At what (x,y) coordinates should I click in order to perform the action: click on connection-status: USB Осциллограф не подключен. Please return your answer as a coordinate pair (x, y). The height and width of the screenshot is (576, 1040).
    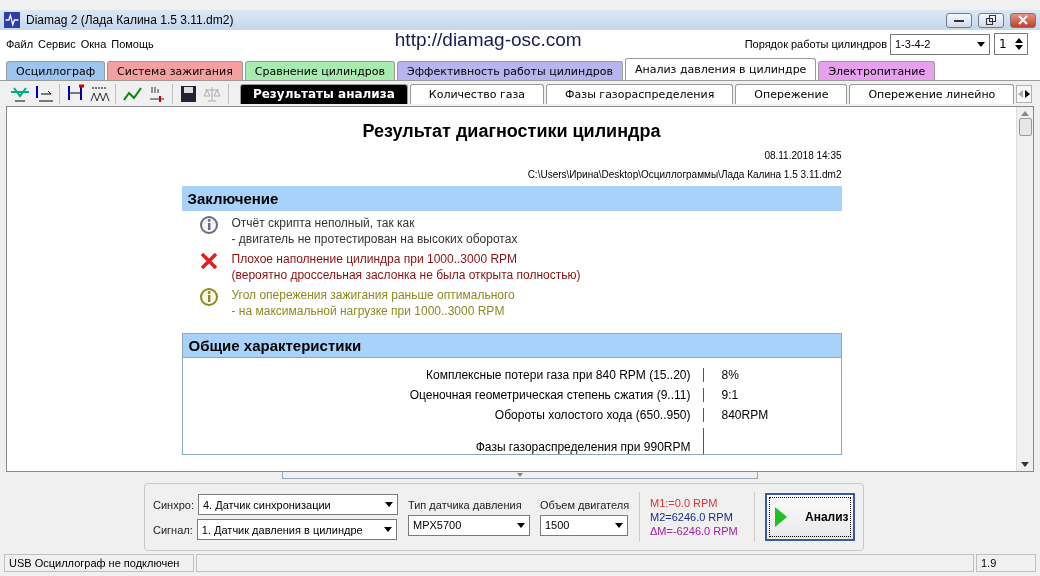
    Looking at the image, I should click on (99, 563).